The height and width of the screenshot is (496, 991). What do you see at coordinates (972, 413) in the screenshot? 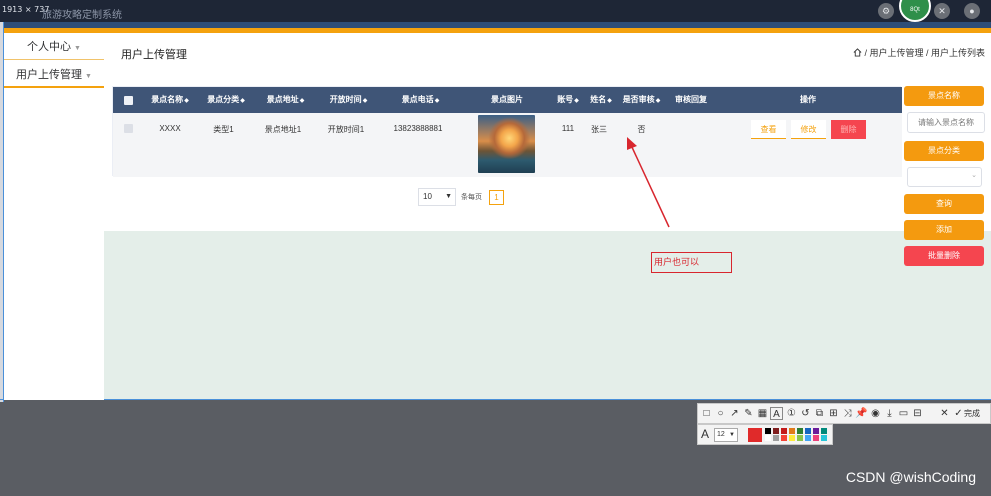
I see `done-button: 完成` at bounding box center [972, 413].